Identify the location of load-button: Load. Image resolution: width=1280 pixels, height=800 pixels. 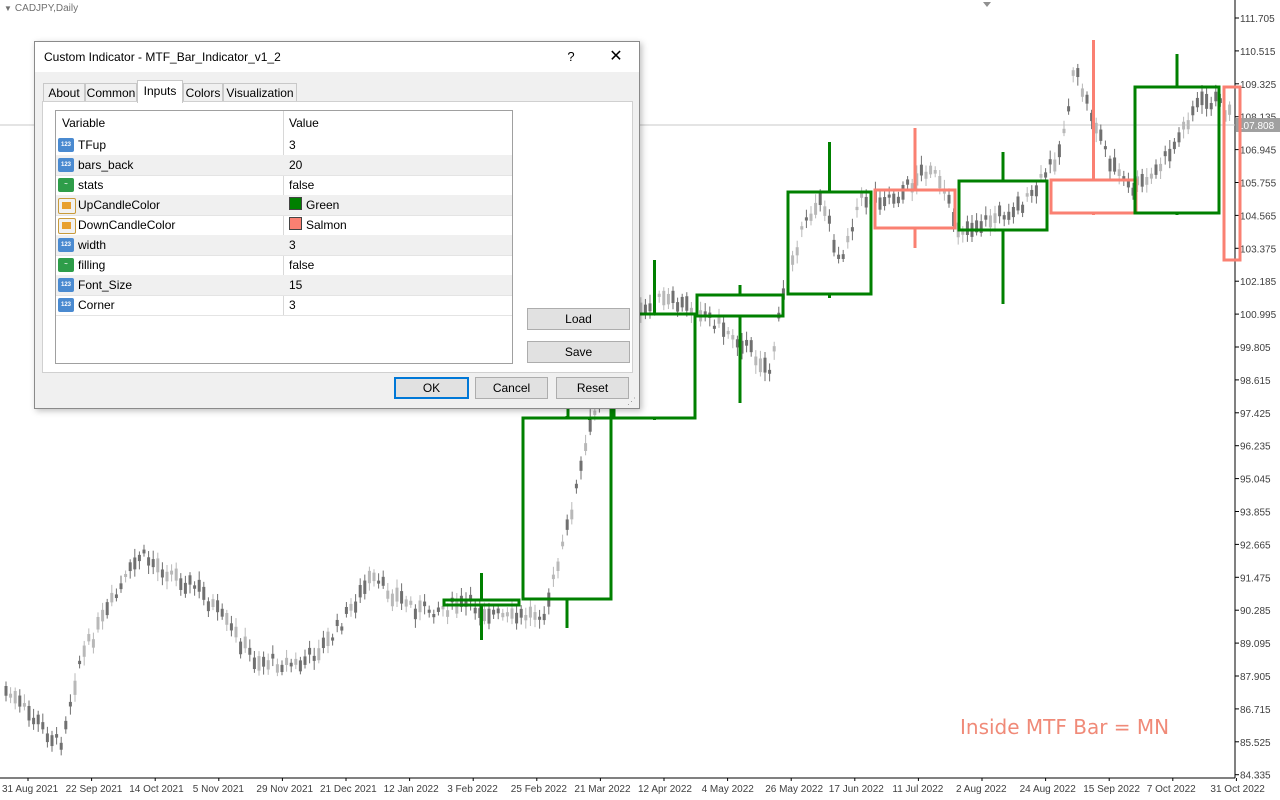
(578, 319).